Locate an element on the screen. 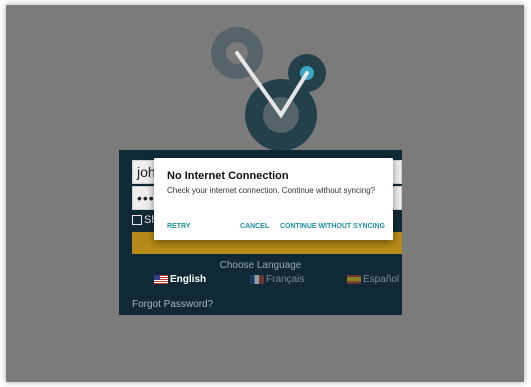 The width and height of the screenshot is (531, 387). language-label: Español is located at coordinates (381, 279).